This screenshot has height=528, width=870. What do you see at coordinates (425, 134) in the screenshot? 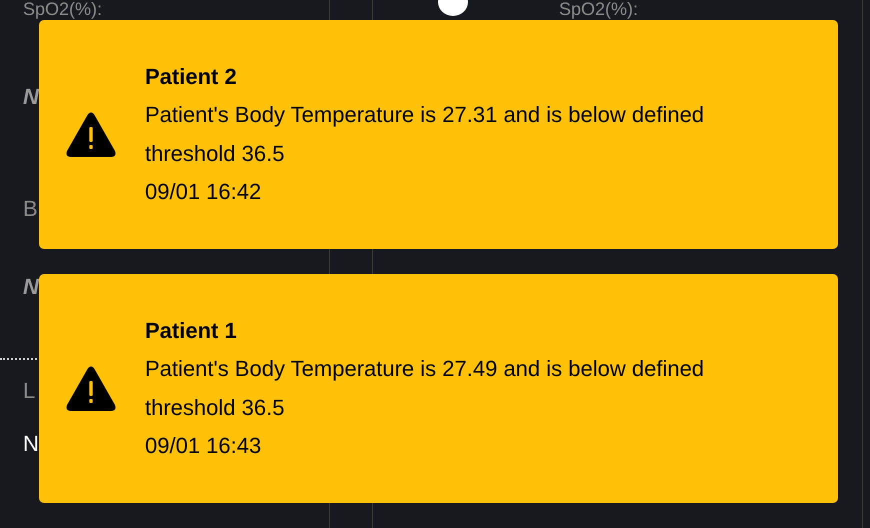
I see `alert-message: Patient's Body Temperature is 27.31 and is below defined threshold 36.5` at bounding box center [425, 134].